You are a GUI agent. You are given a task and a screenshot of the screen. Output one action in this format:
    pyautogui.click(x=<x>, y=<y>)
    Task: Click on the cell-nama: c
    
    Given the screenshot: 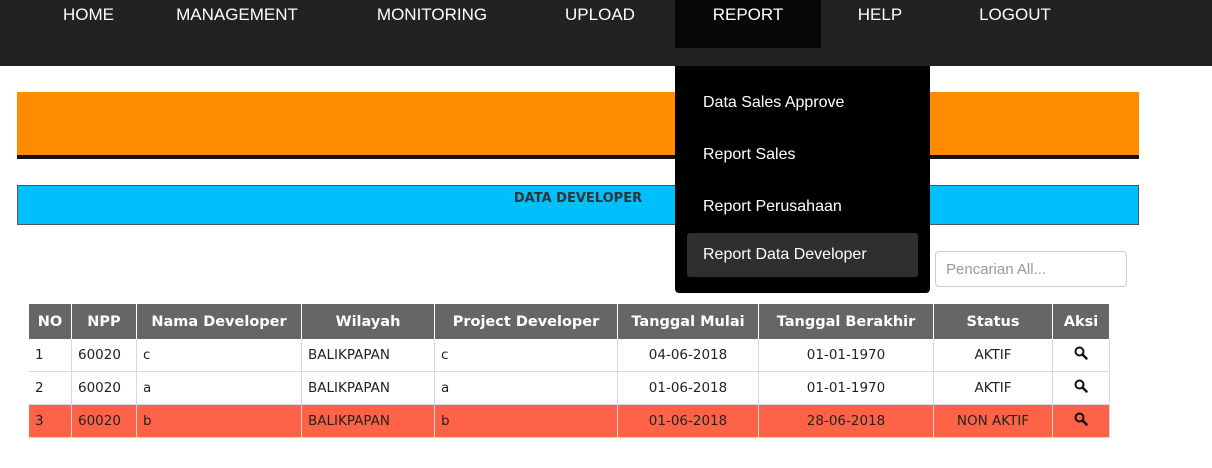 What is the action you would take?
    pyautogui.click(x=219, y=355)
    